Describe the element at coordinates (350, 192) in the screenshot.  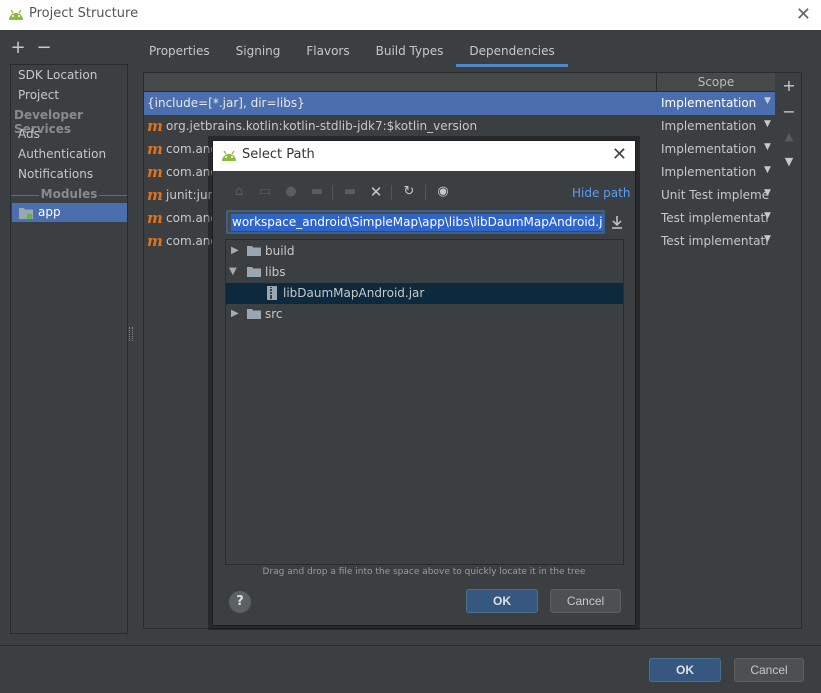
I see `new-folder-icon: ▬` at that location.